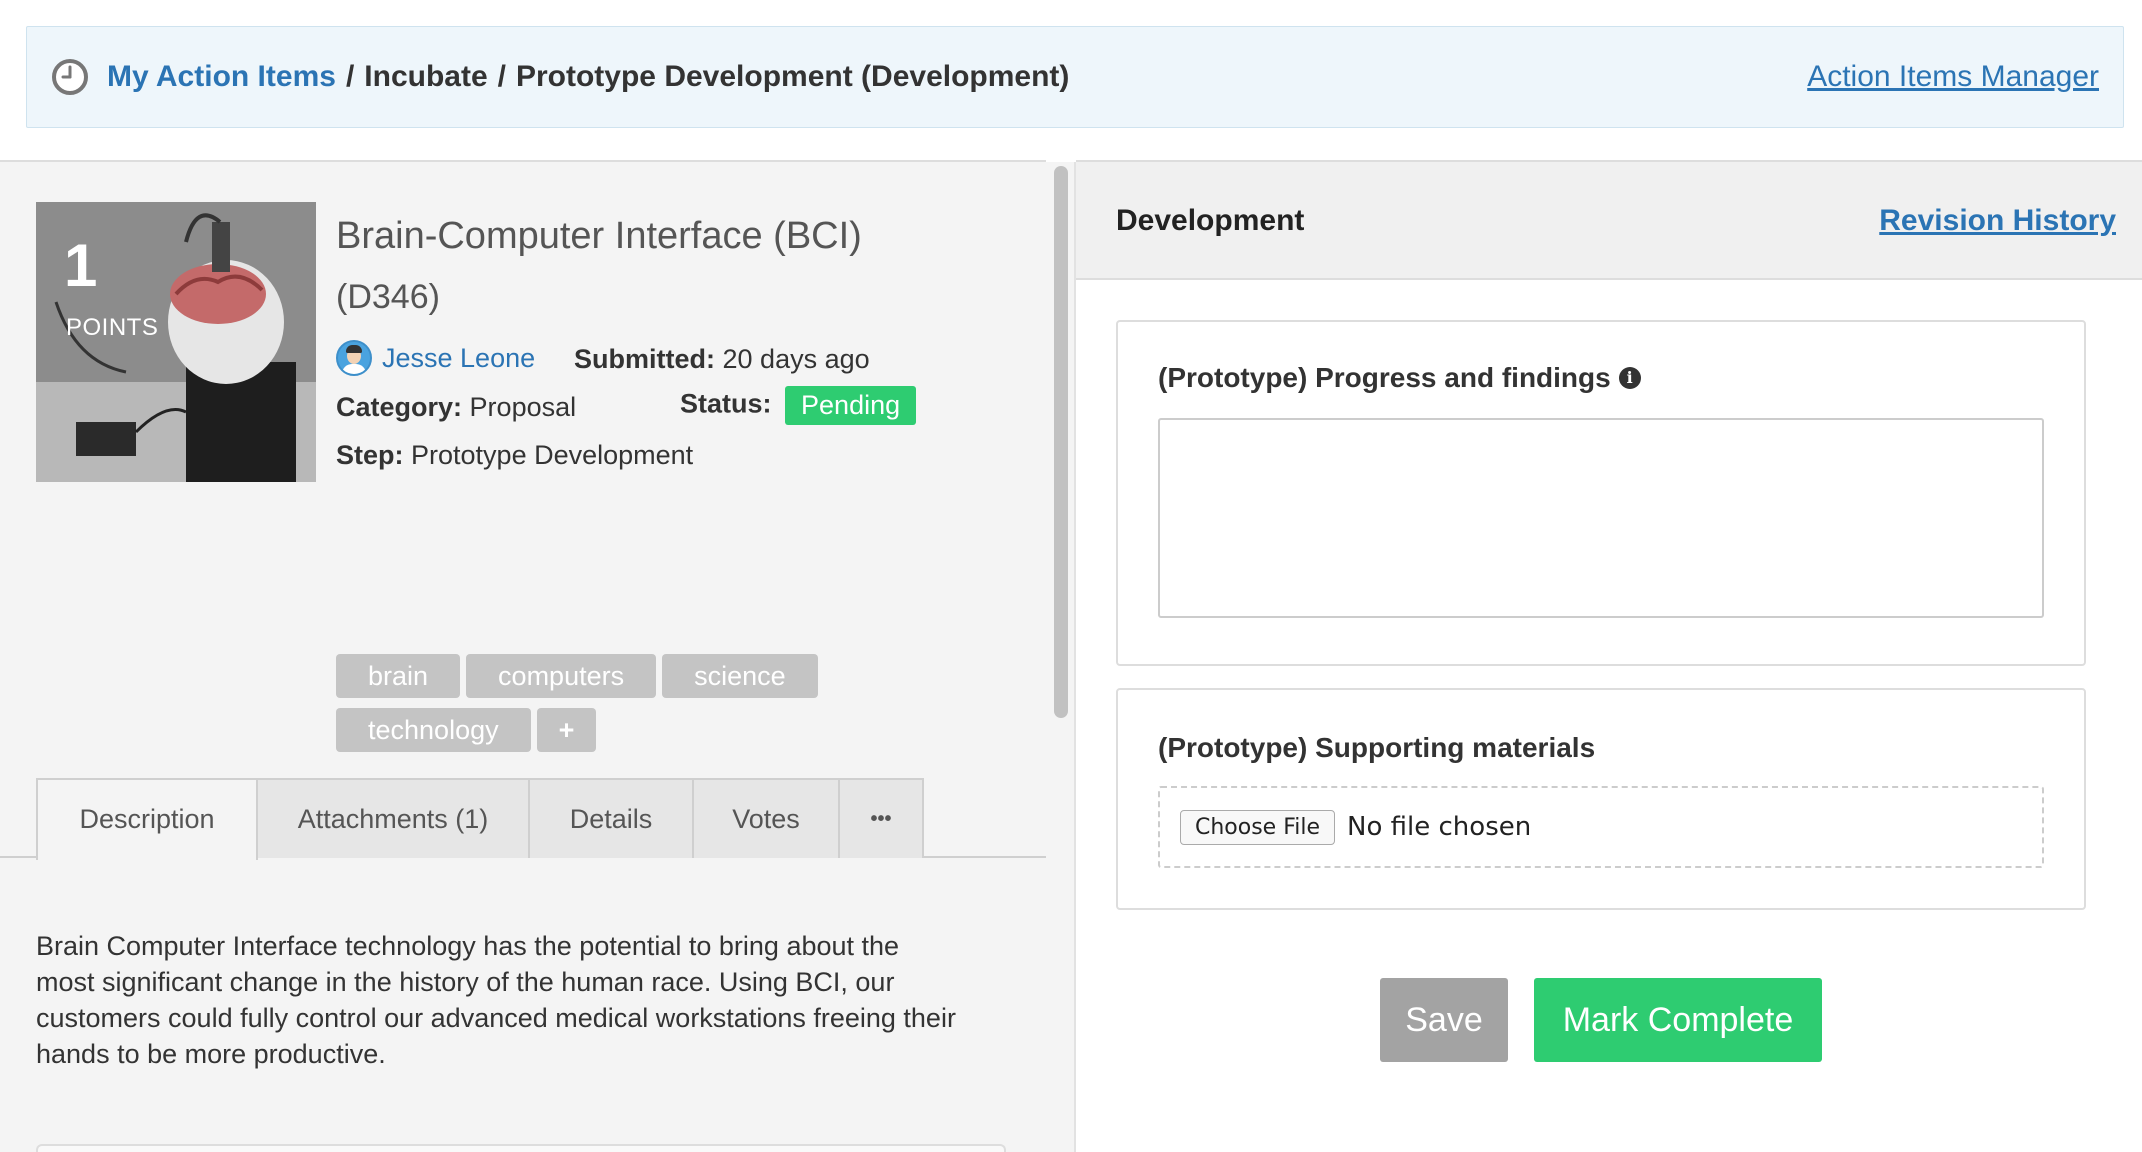 Image resolution: width=2142 pixels, height=1152 pixels. Describe the element at coordinates (1609, 220) in the screenshot. I see `panel-header: Development Revision History` at that location.